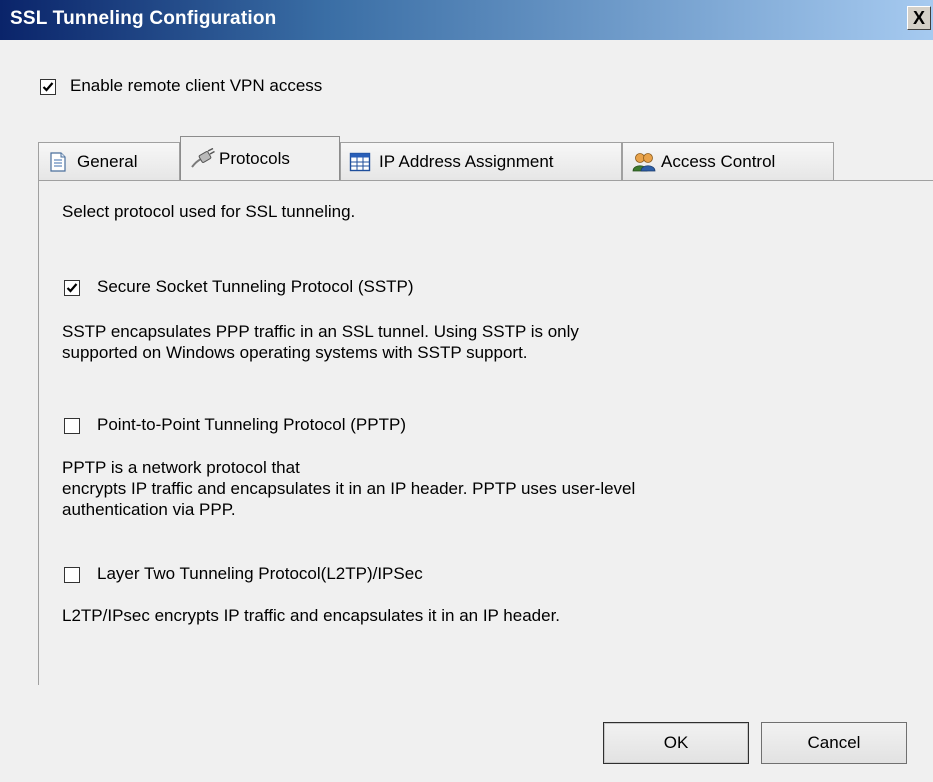 Image resolution: width=933 pixels, height=782 pixels. I want to click on enable-vpn-label: Enable remote client VPN access, so click(196, 85).